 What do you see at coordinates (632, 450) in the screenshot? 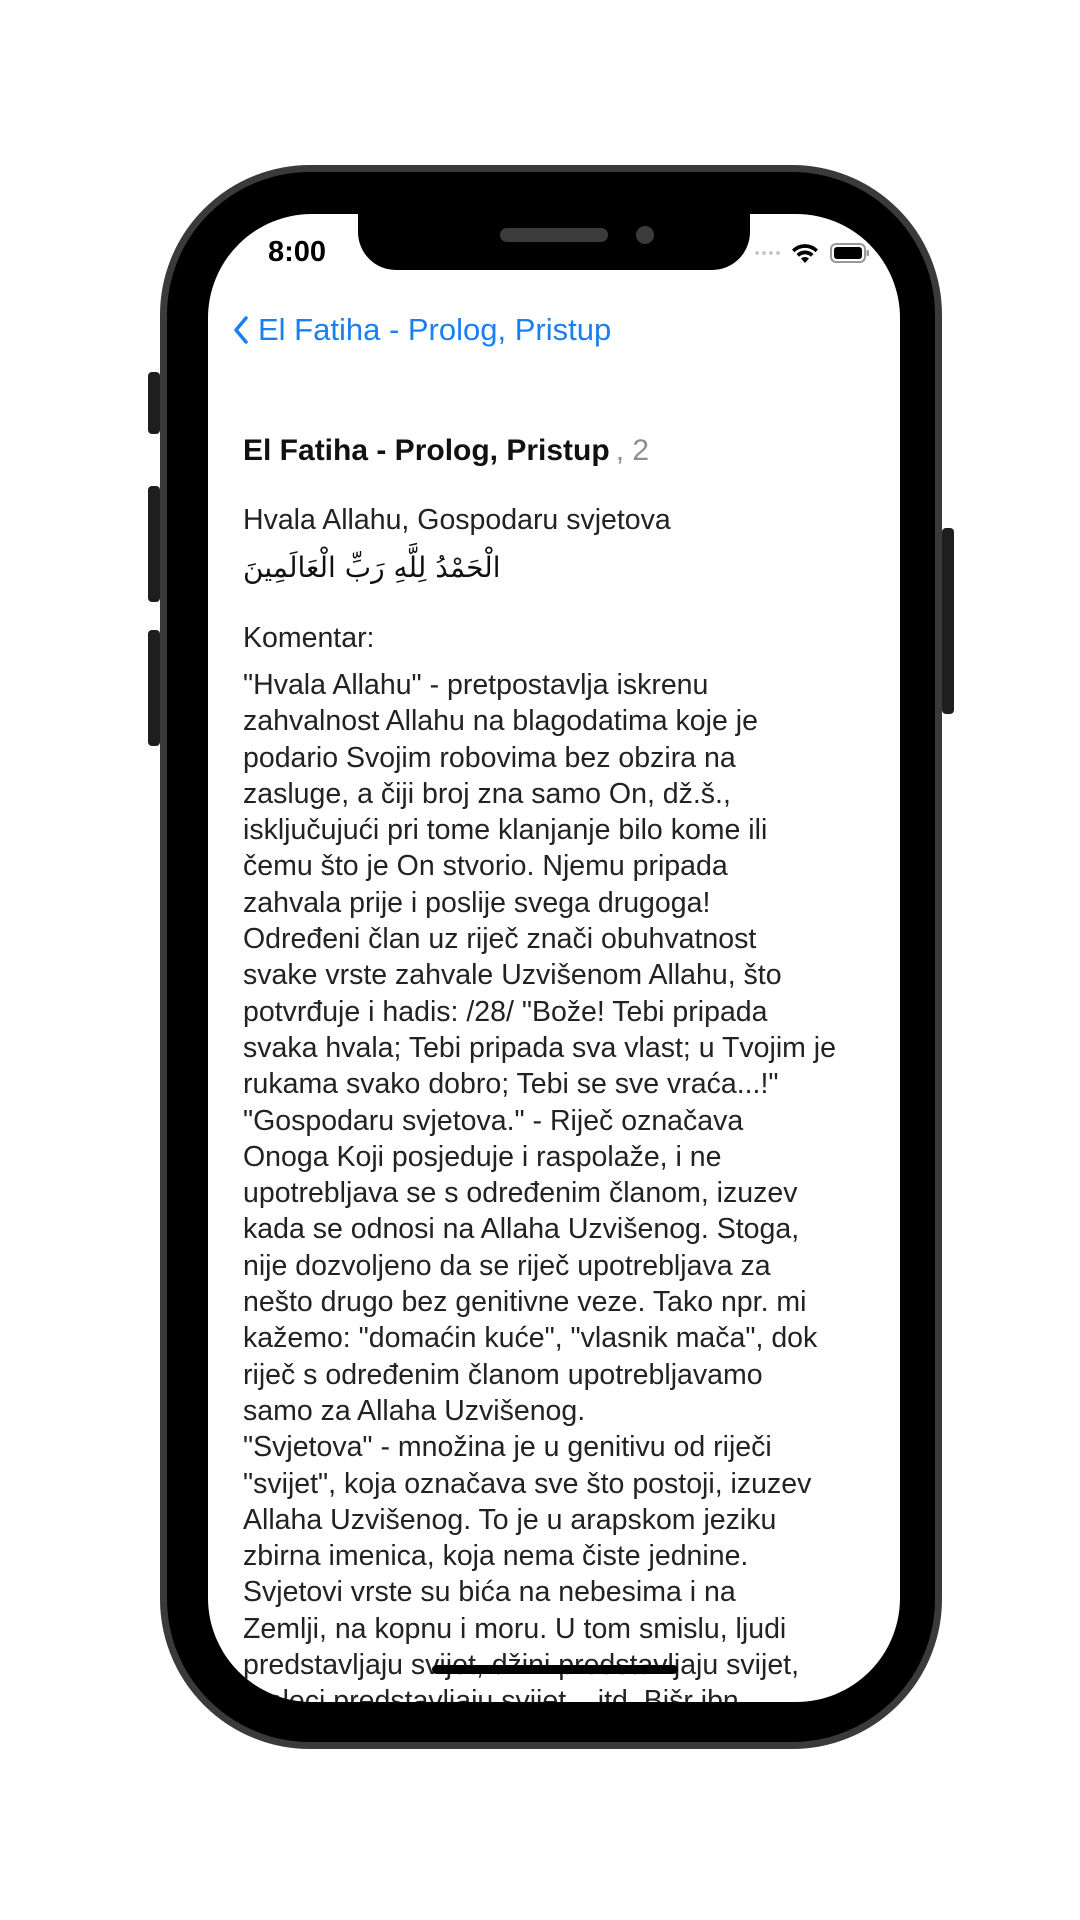
I see `verse-number: , 2` at bounding box center [632, 450].